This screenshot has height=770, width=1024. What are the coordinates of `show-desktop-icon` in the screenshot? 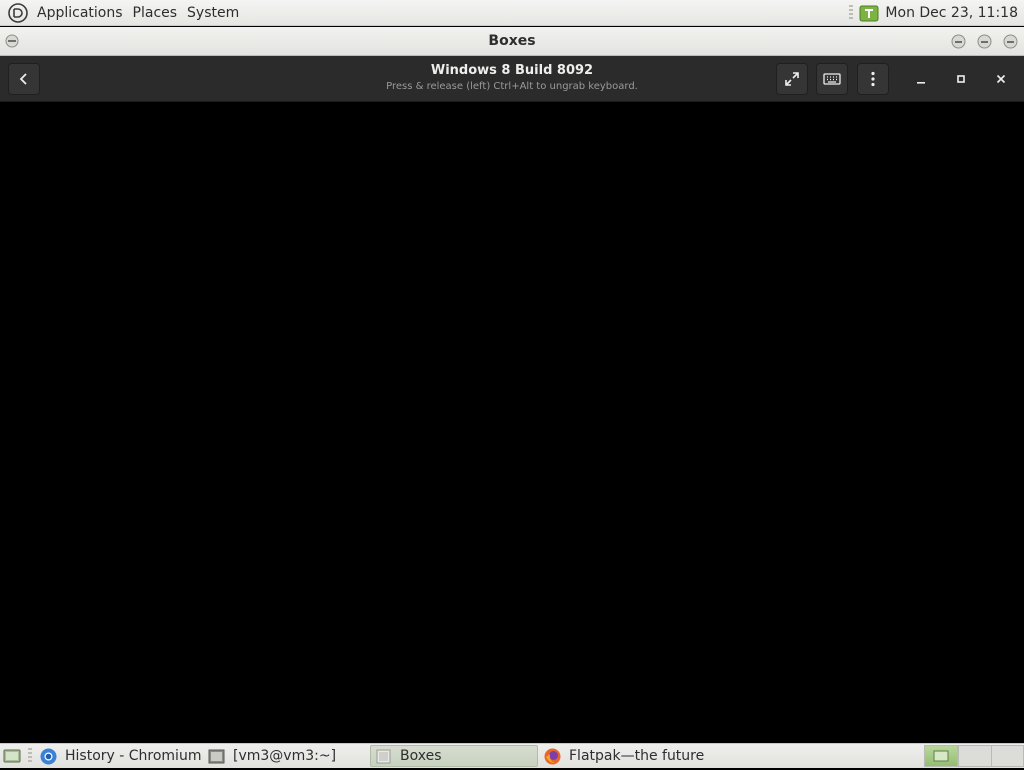 It's located at (12, 756).